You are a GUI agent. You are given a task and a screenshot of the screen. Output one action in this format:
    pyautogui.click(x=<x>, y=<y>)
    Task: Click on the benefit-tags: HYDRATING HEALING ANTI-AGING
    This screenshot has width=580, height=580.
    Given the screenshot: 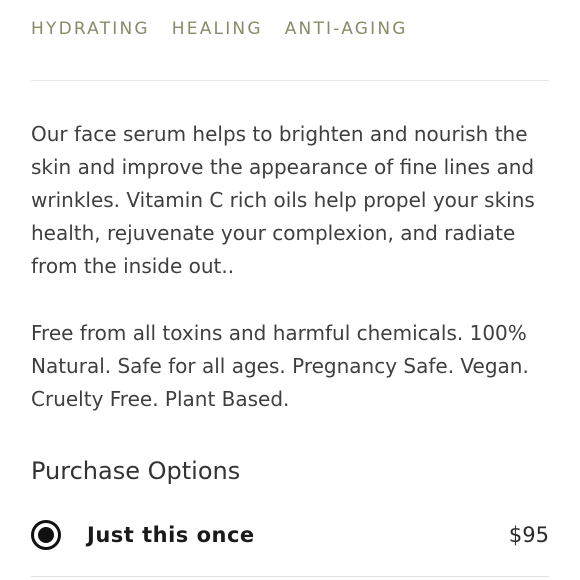 What is the action you would take?
    pyautogui.click(x=230, y=29)
    